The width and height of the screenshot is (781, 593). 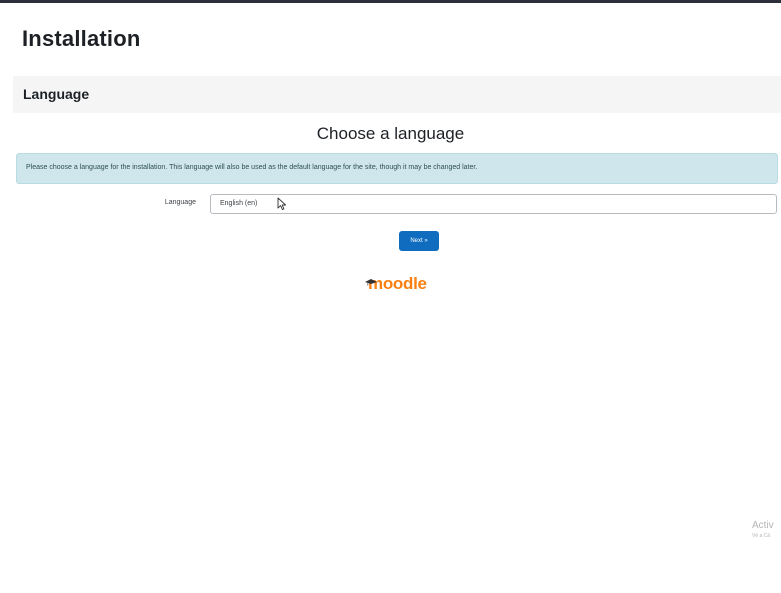 I want to click on page-title: Installation, so click(x=81, y=38).